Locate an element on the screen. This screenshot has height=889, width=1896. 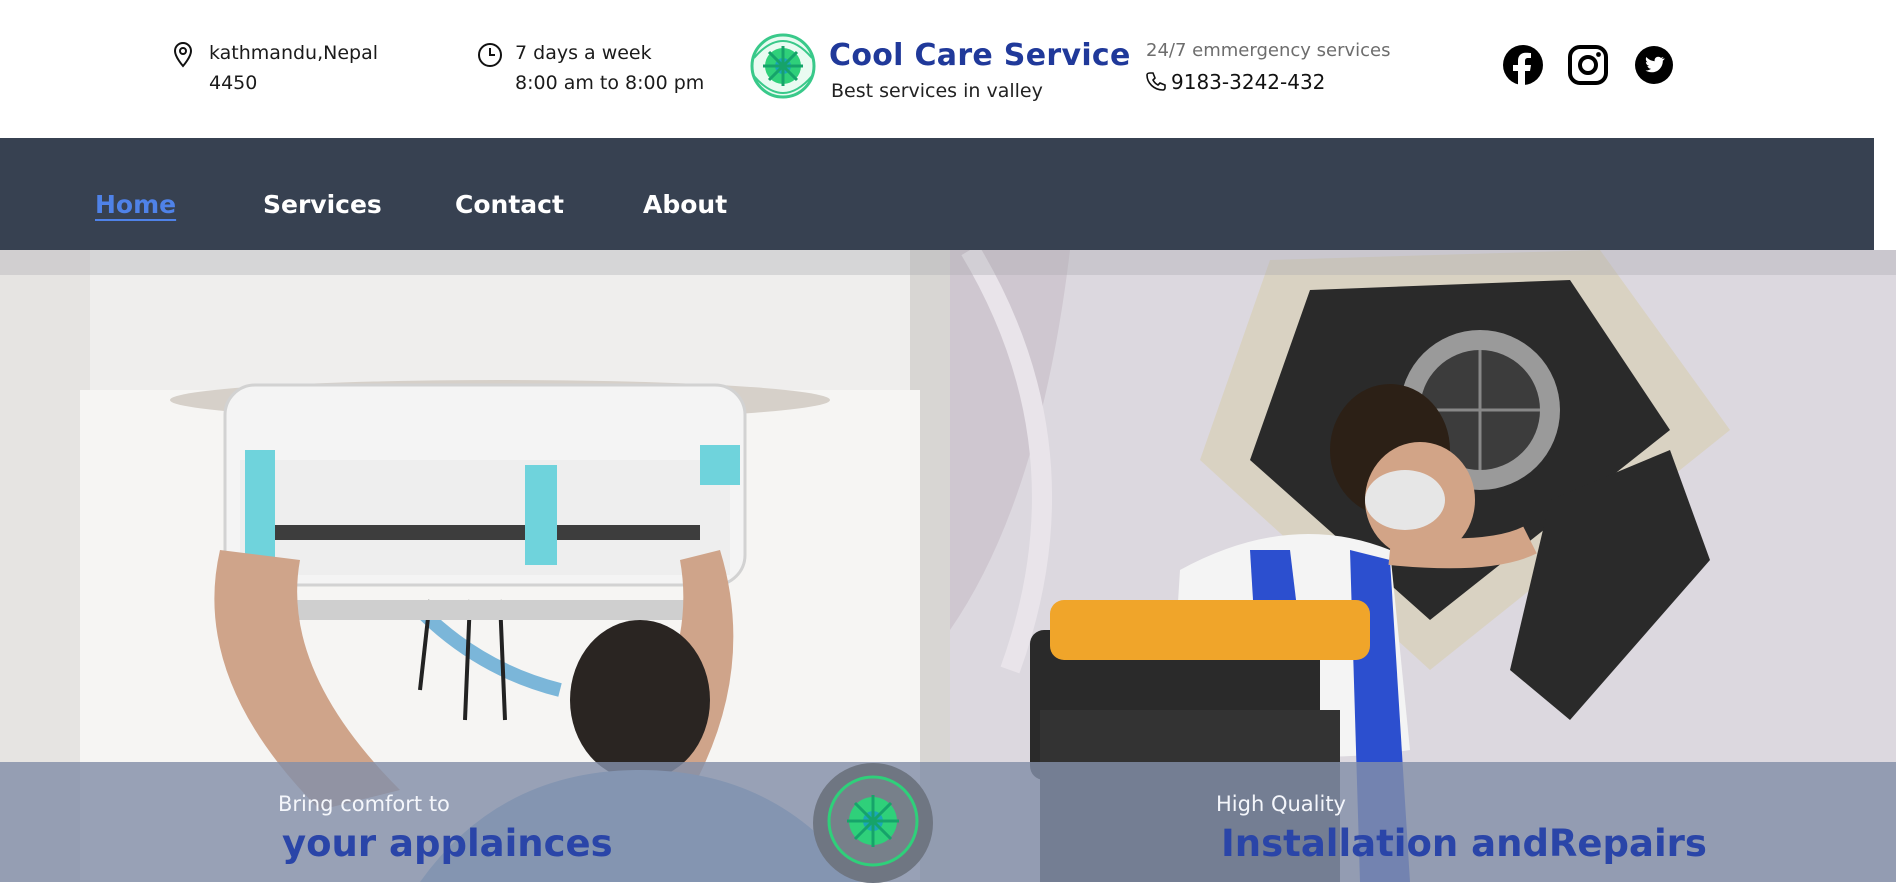
brand-title: Cool Care Service is located at coordinates (980, 55).